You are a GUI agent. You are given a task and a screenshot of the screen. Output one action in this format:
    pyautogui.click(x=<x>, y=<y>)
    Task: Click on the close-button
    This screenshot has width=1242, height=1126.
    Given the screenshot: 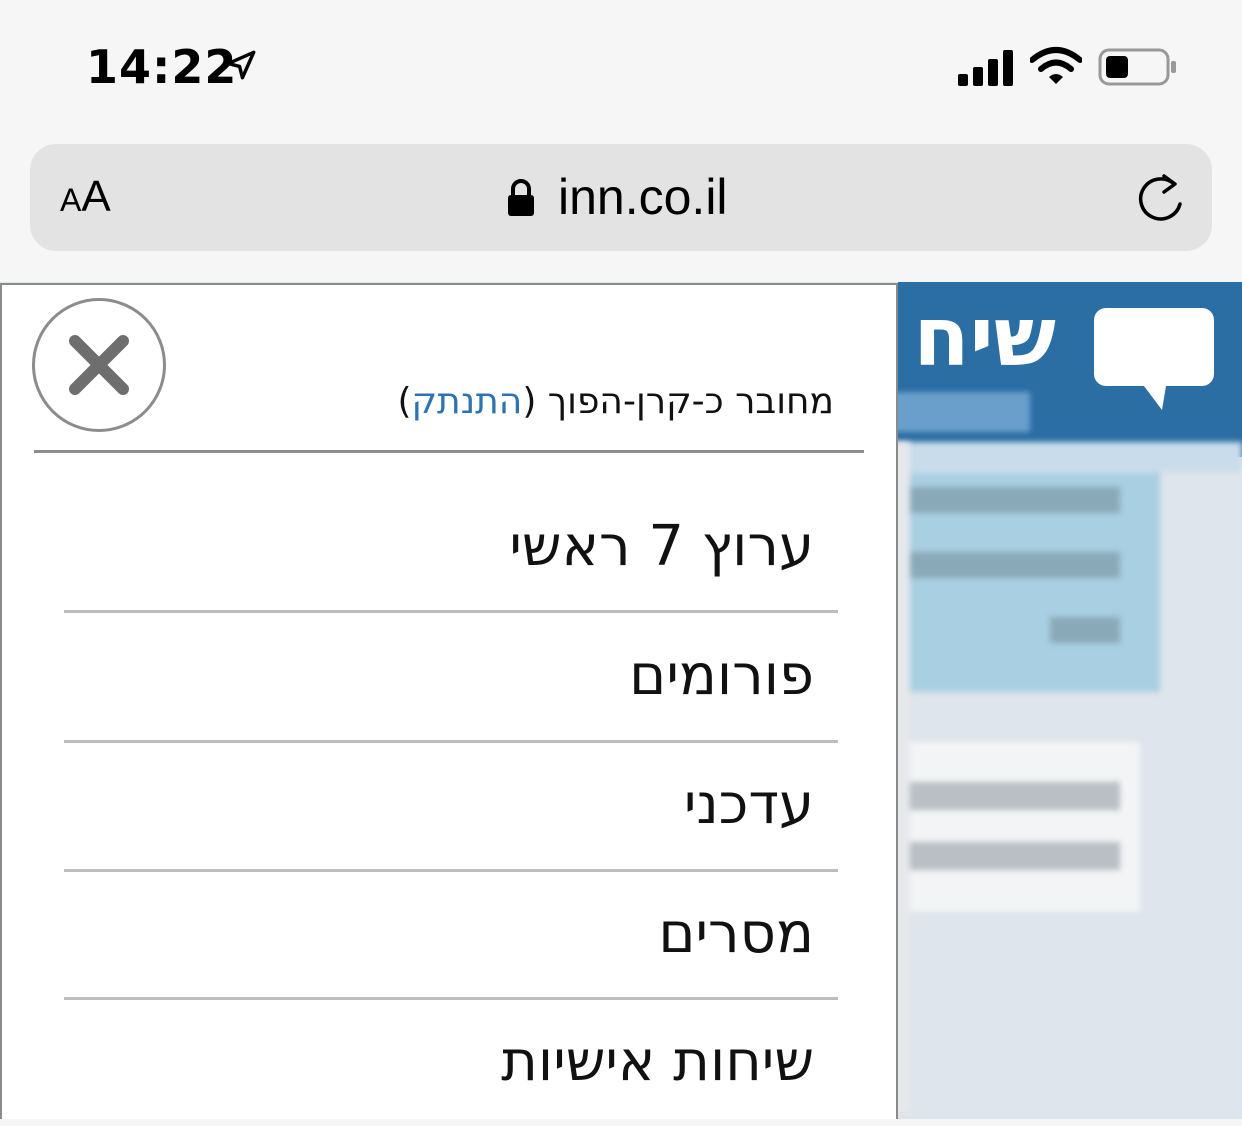 What is the action you would take?
    pyautogui.click(x=99, y=365)
    